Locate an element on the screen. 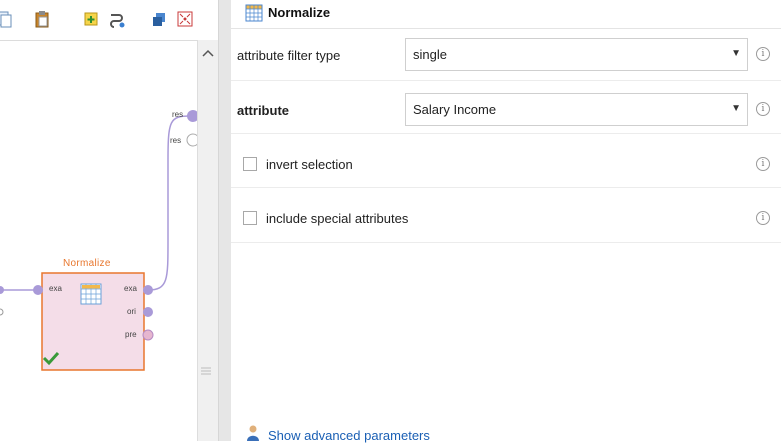  operator-output-port-label-pre: pre is located at coordinates (131, 334).